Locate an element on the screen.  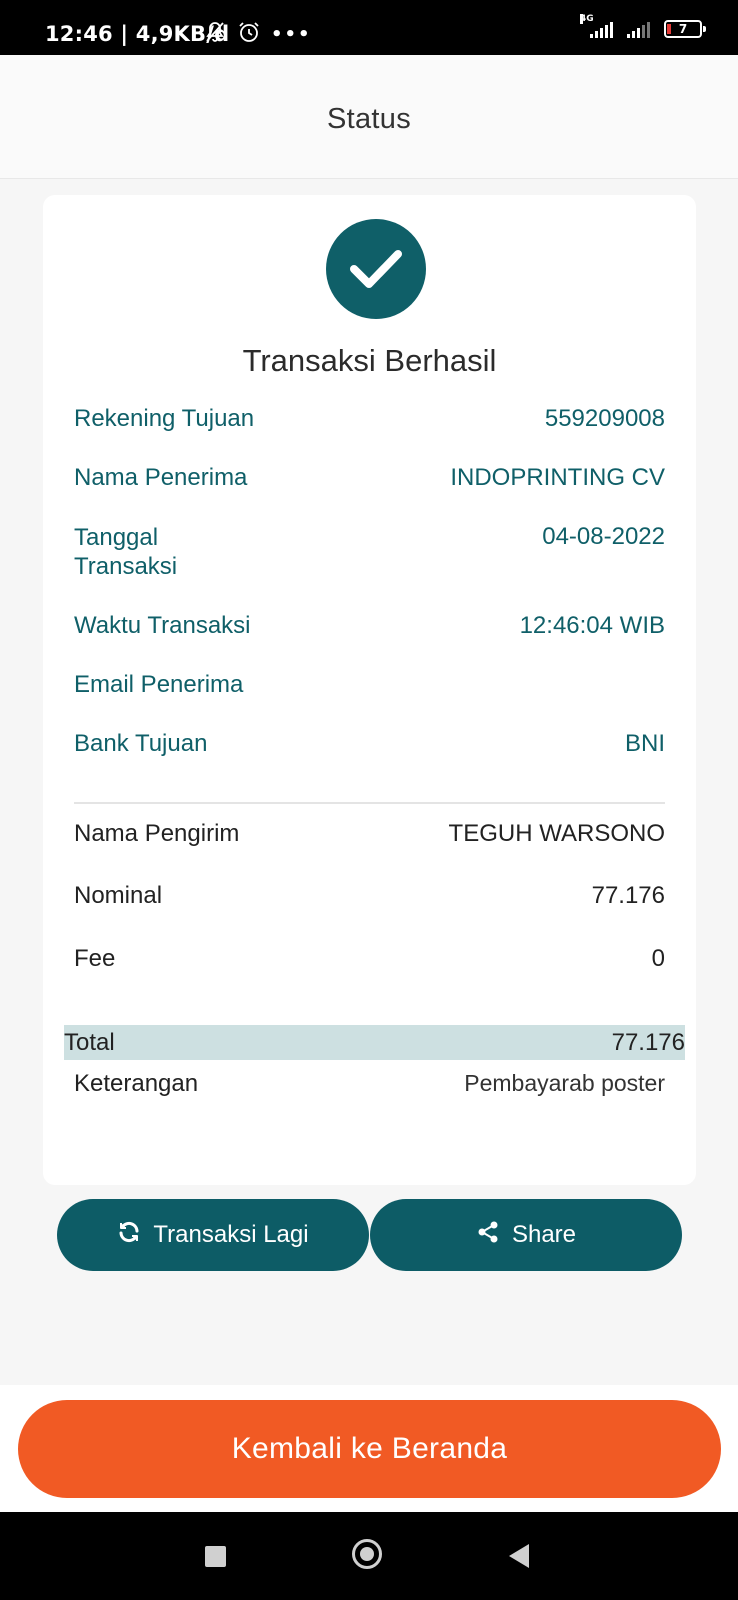
summary-value: 77.176 is located at coordinates (628, 895).